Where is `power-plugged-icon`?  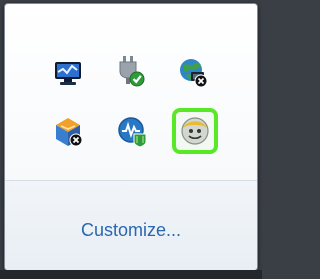 power-plugged-icon is located at coordinates (130, 71).